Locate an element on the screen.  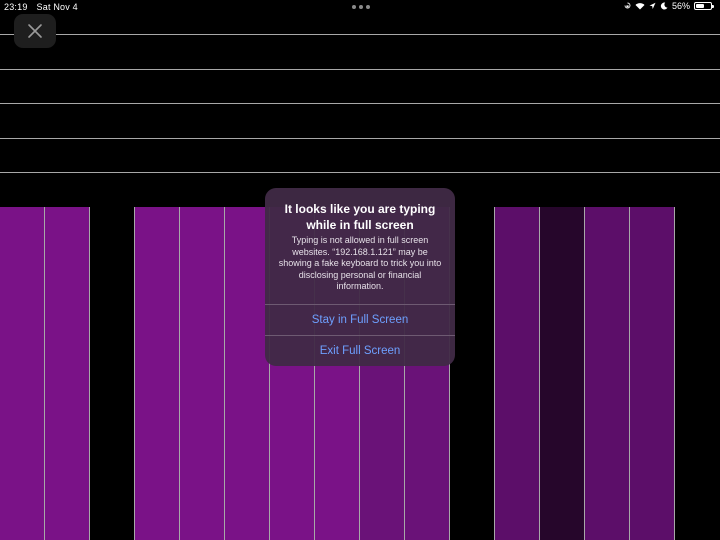
multitasking-dots-icon is located at coordinates (361, 5).